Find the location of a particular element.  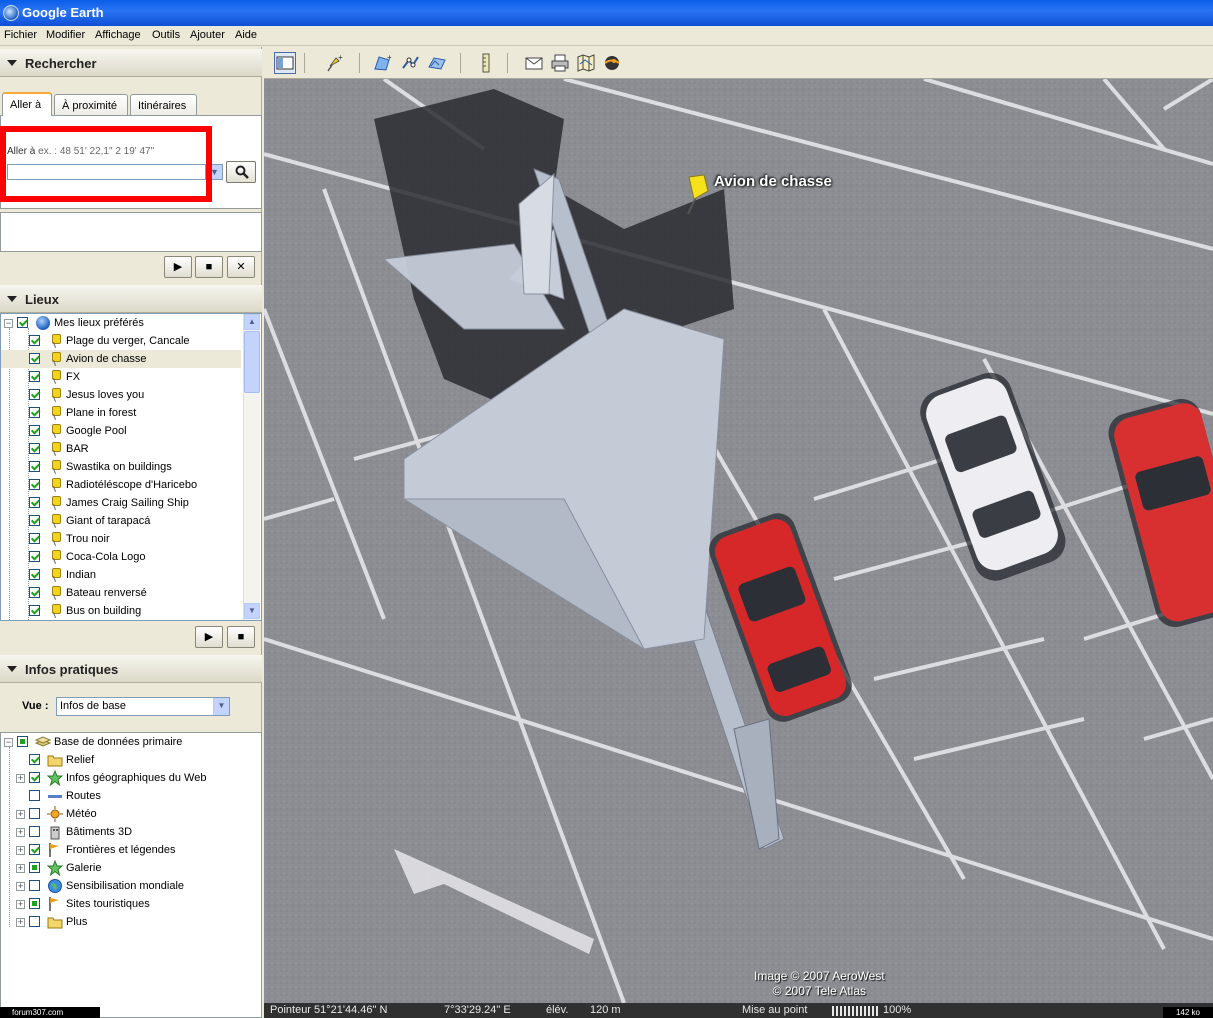

view-select: Infos de base ▼ is located at coordinates (143, 706).